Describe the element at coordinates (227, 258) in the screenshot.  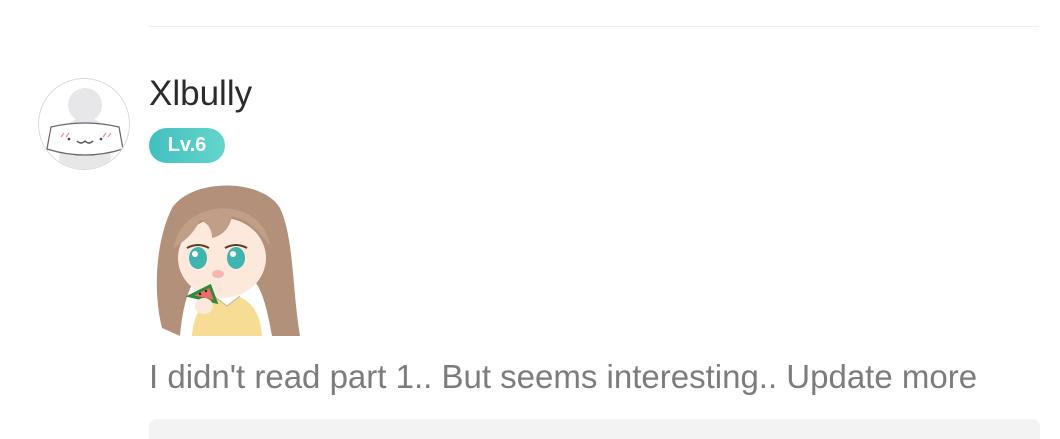
I see `girl-eating-watermelon-sticker` at that location.